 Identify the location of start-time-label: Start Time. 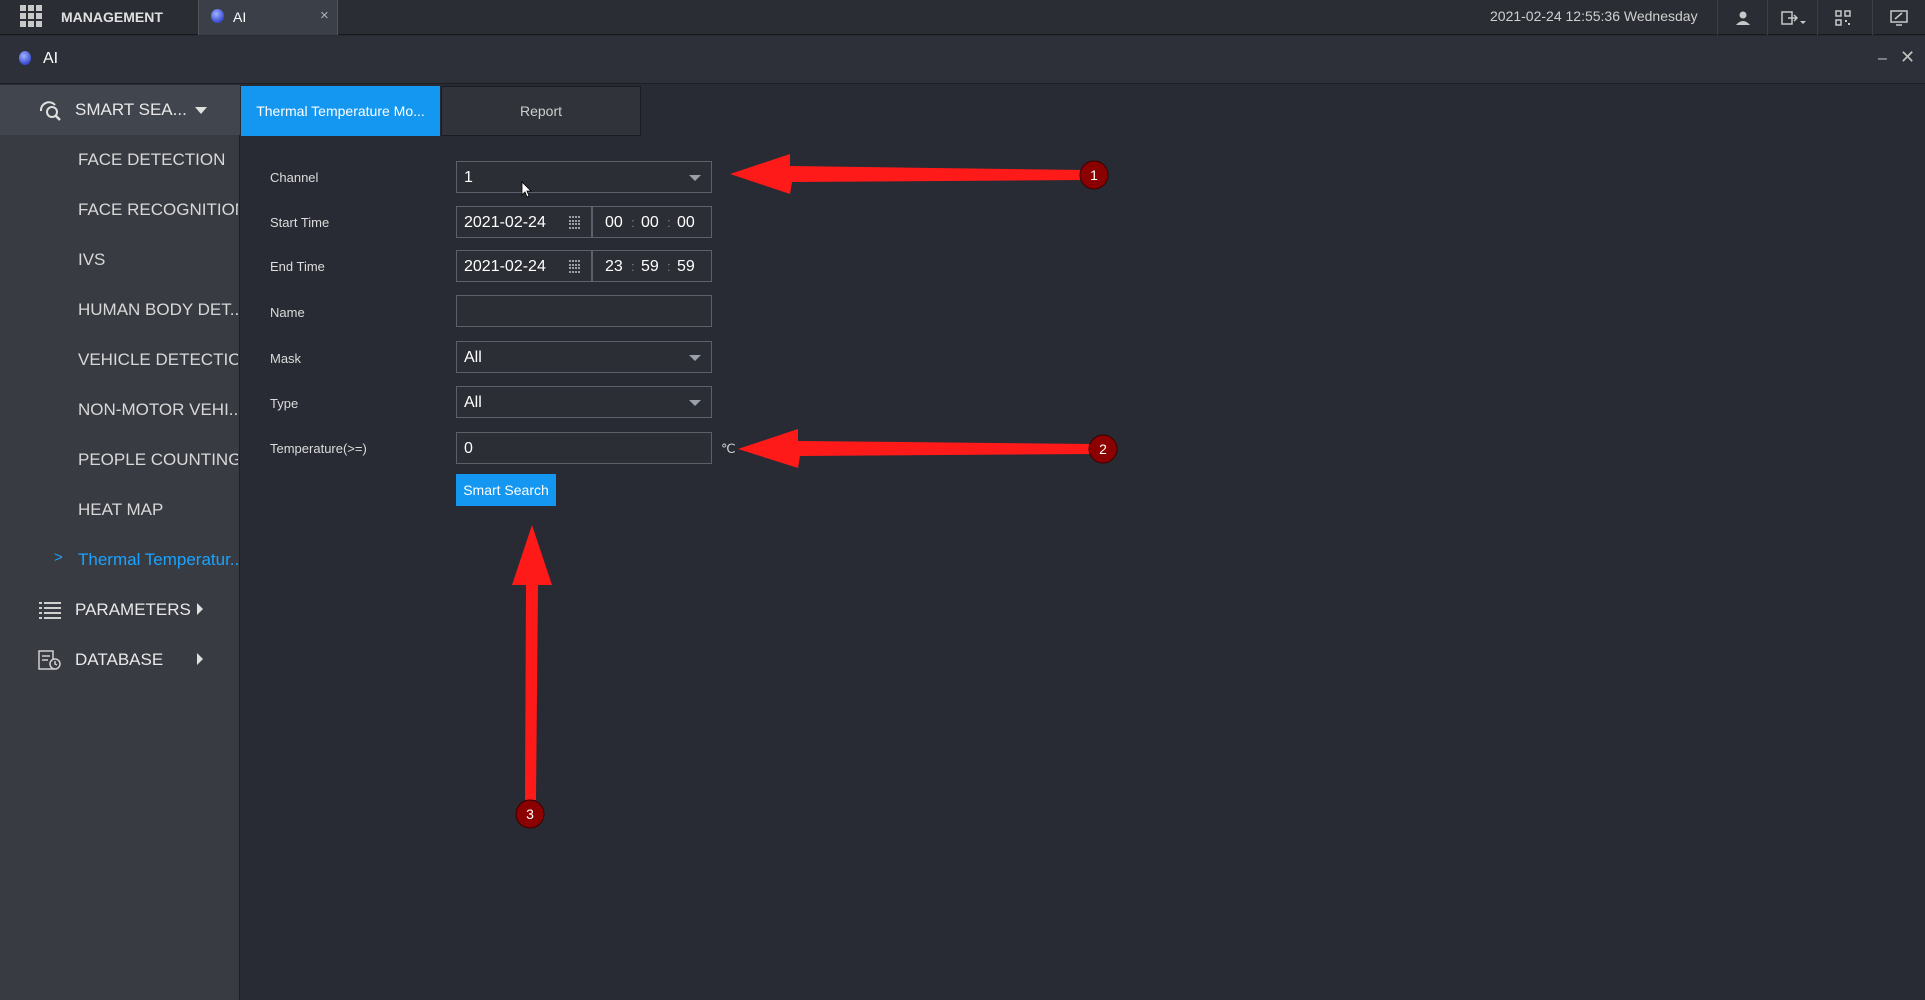
(300, 222).